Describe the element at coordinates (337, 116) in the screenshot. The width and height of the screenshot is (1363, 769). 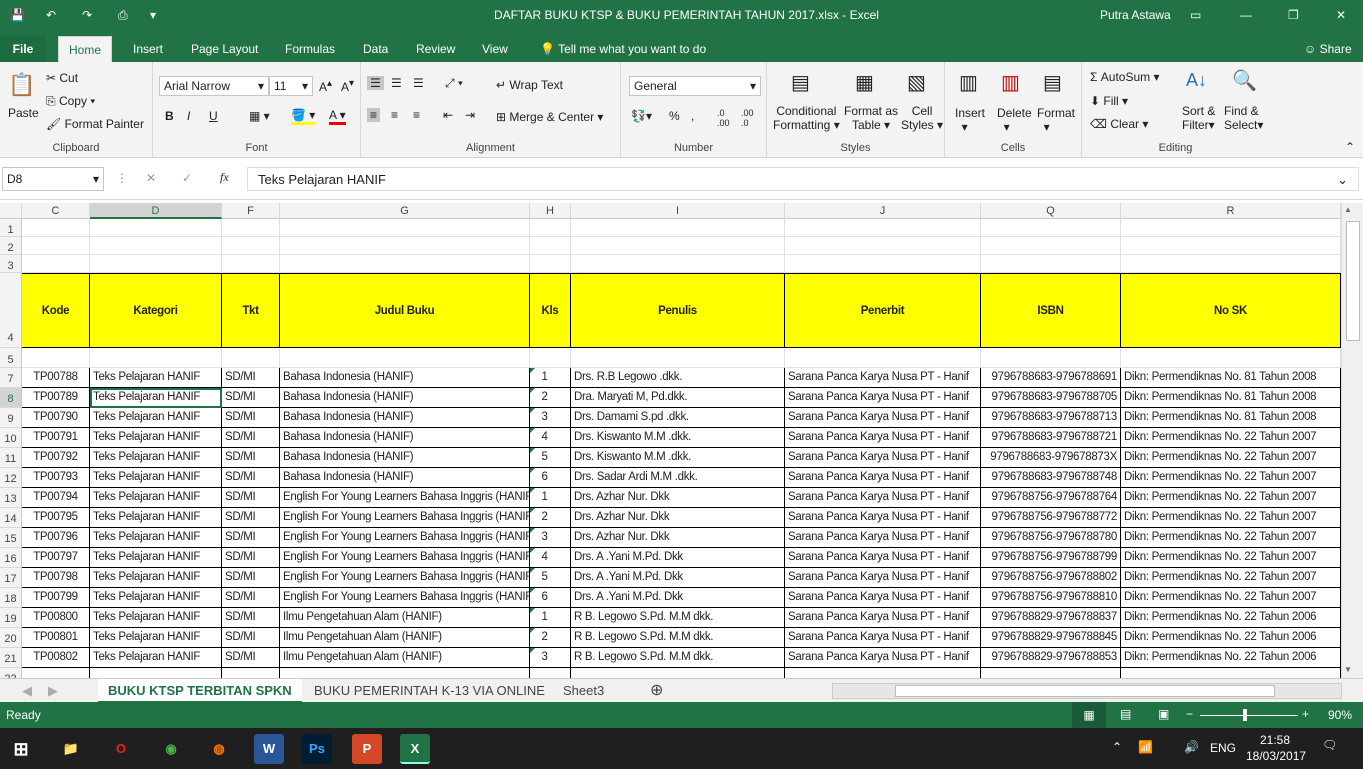
I see `font-color-icon: A ▾` at that location.